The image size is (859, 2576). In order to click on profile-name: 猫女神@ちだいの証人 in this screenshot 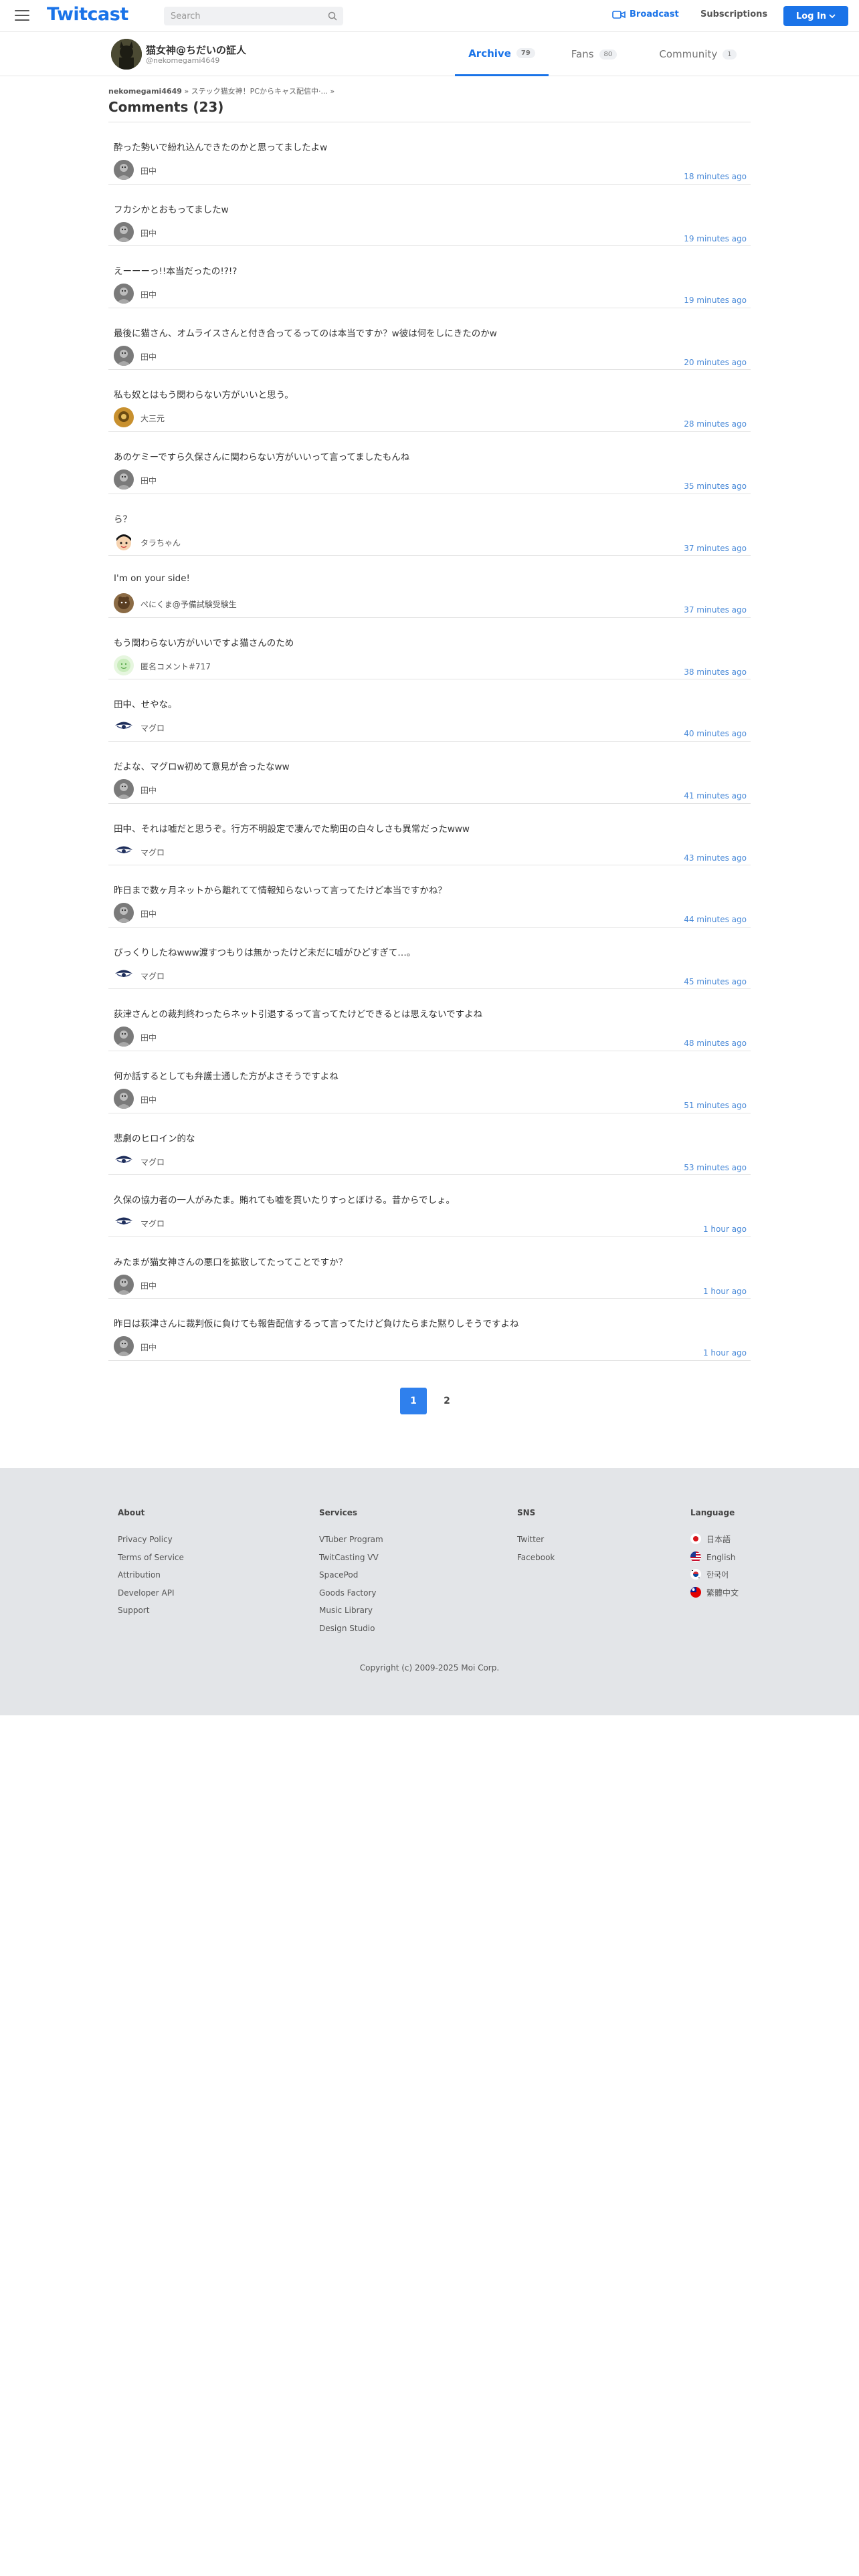, I will do `click(196, 50)`.